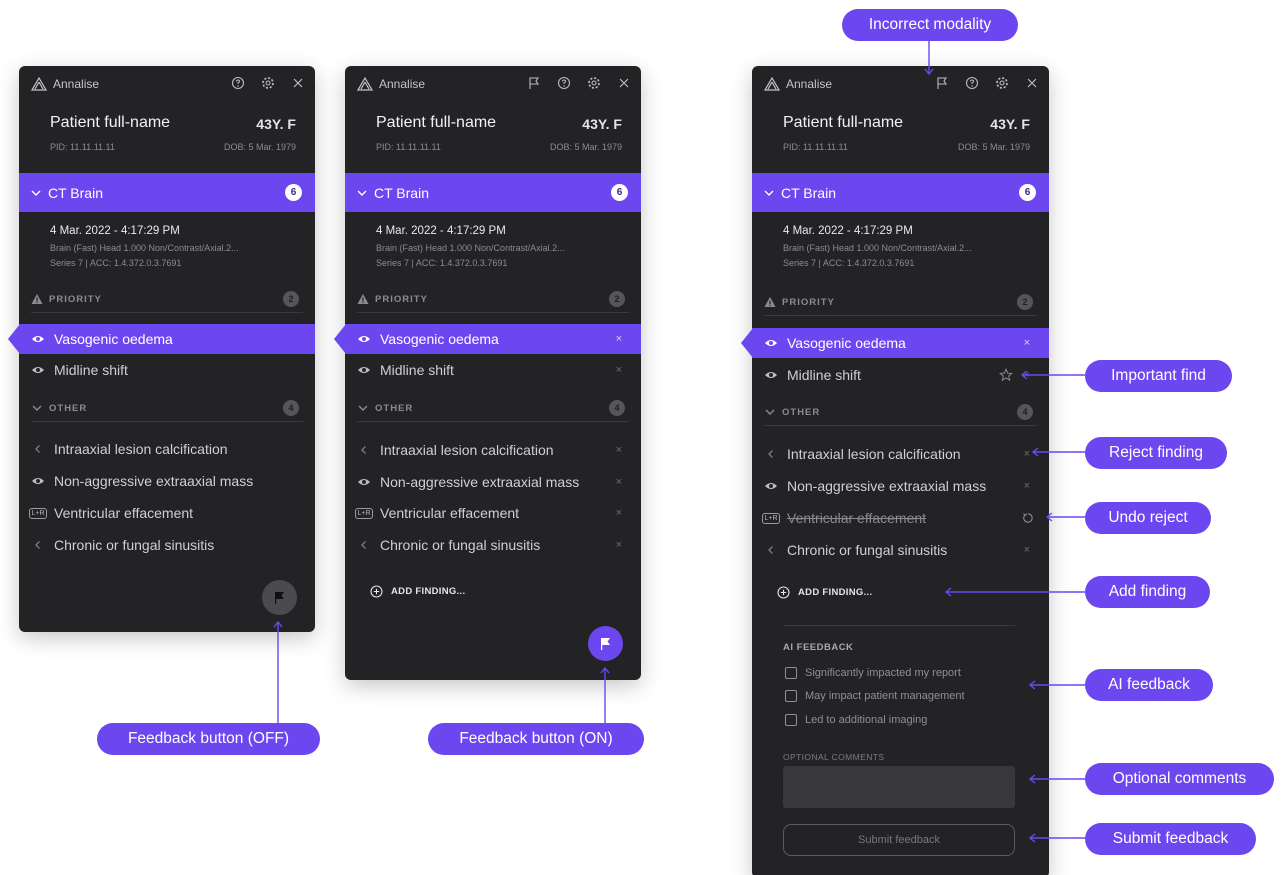  I want to click on callout-feedback-on: Feedback button (ON), so click(536, 739).